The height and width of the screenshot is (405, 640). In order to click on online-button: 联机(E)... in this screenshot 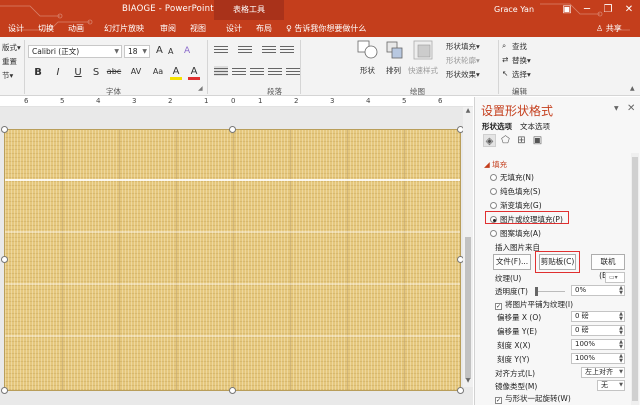, I will do `click(608, 267)`.